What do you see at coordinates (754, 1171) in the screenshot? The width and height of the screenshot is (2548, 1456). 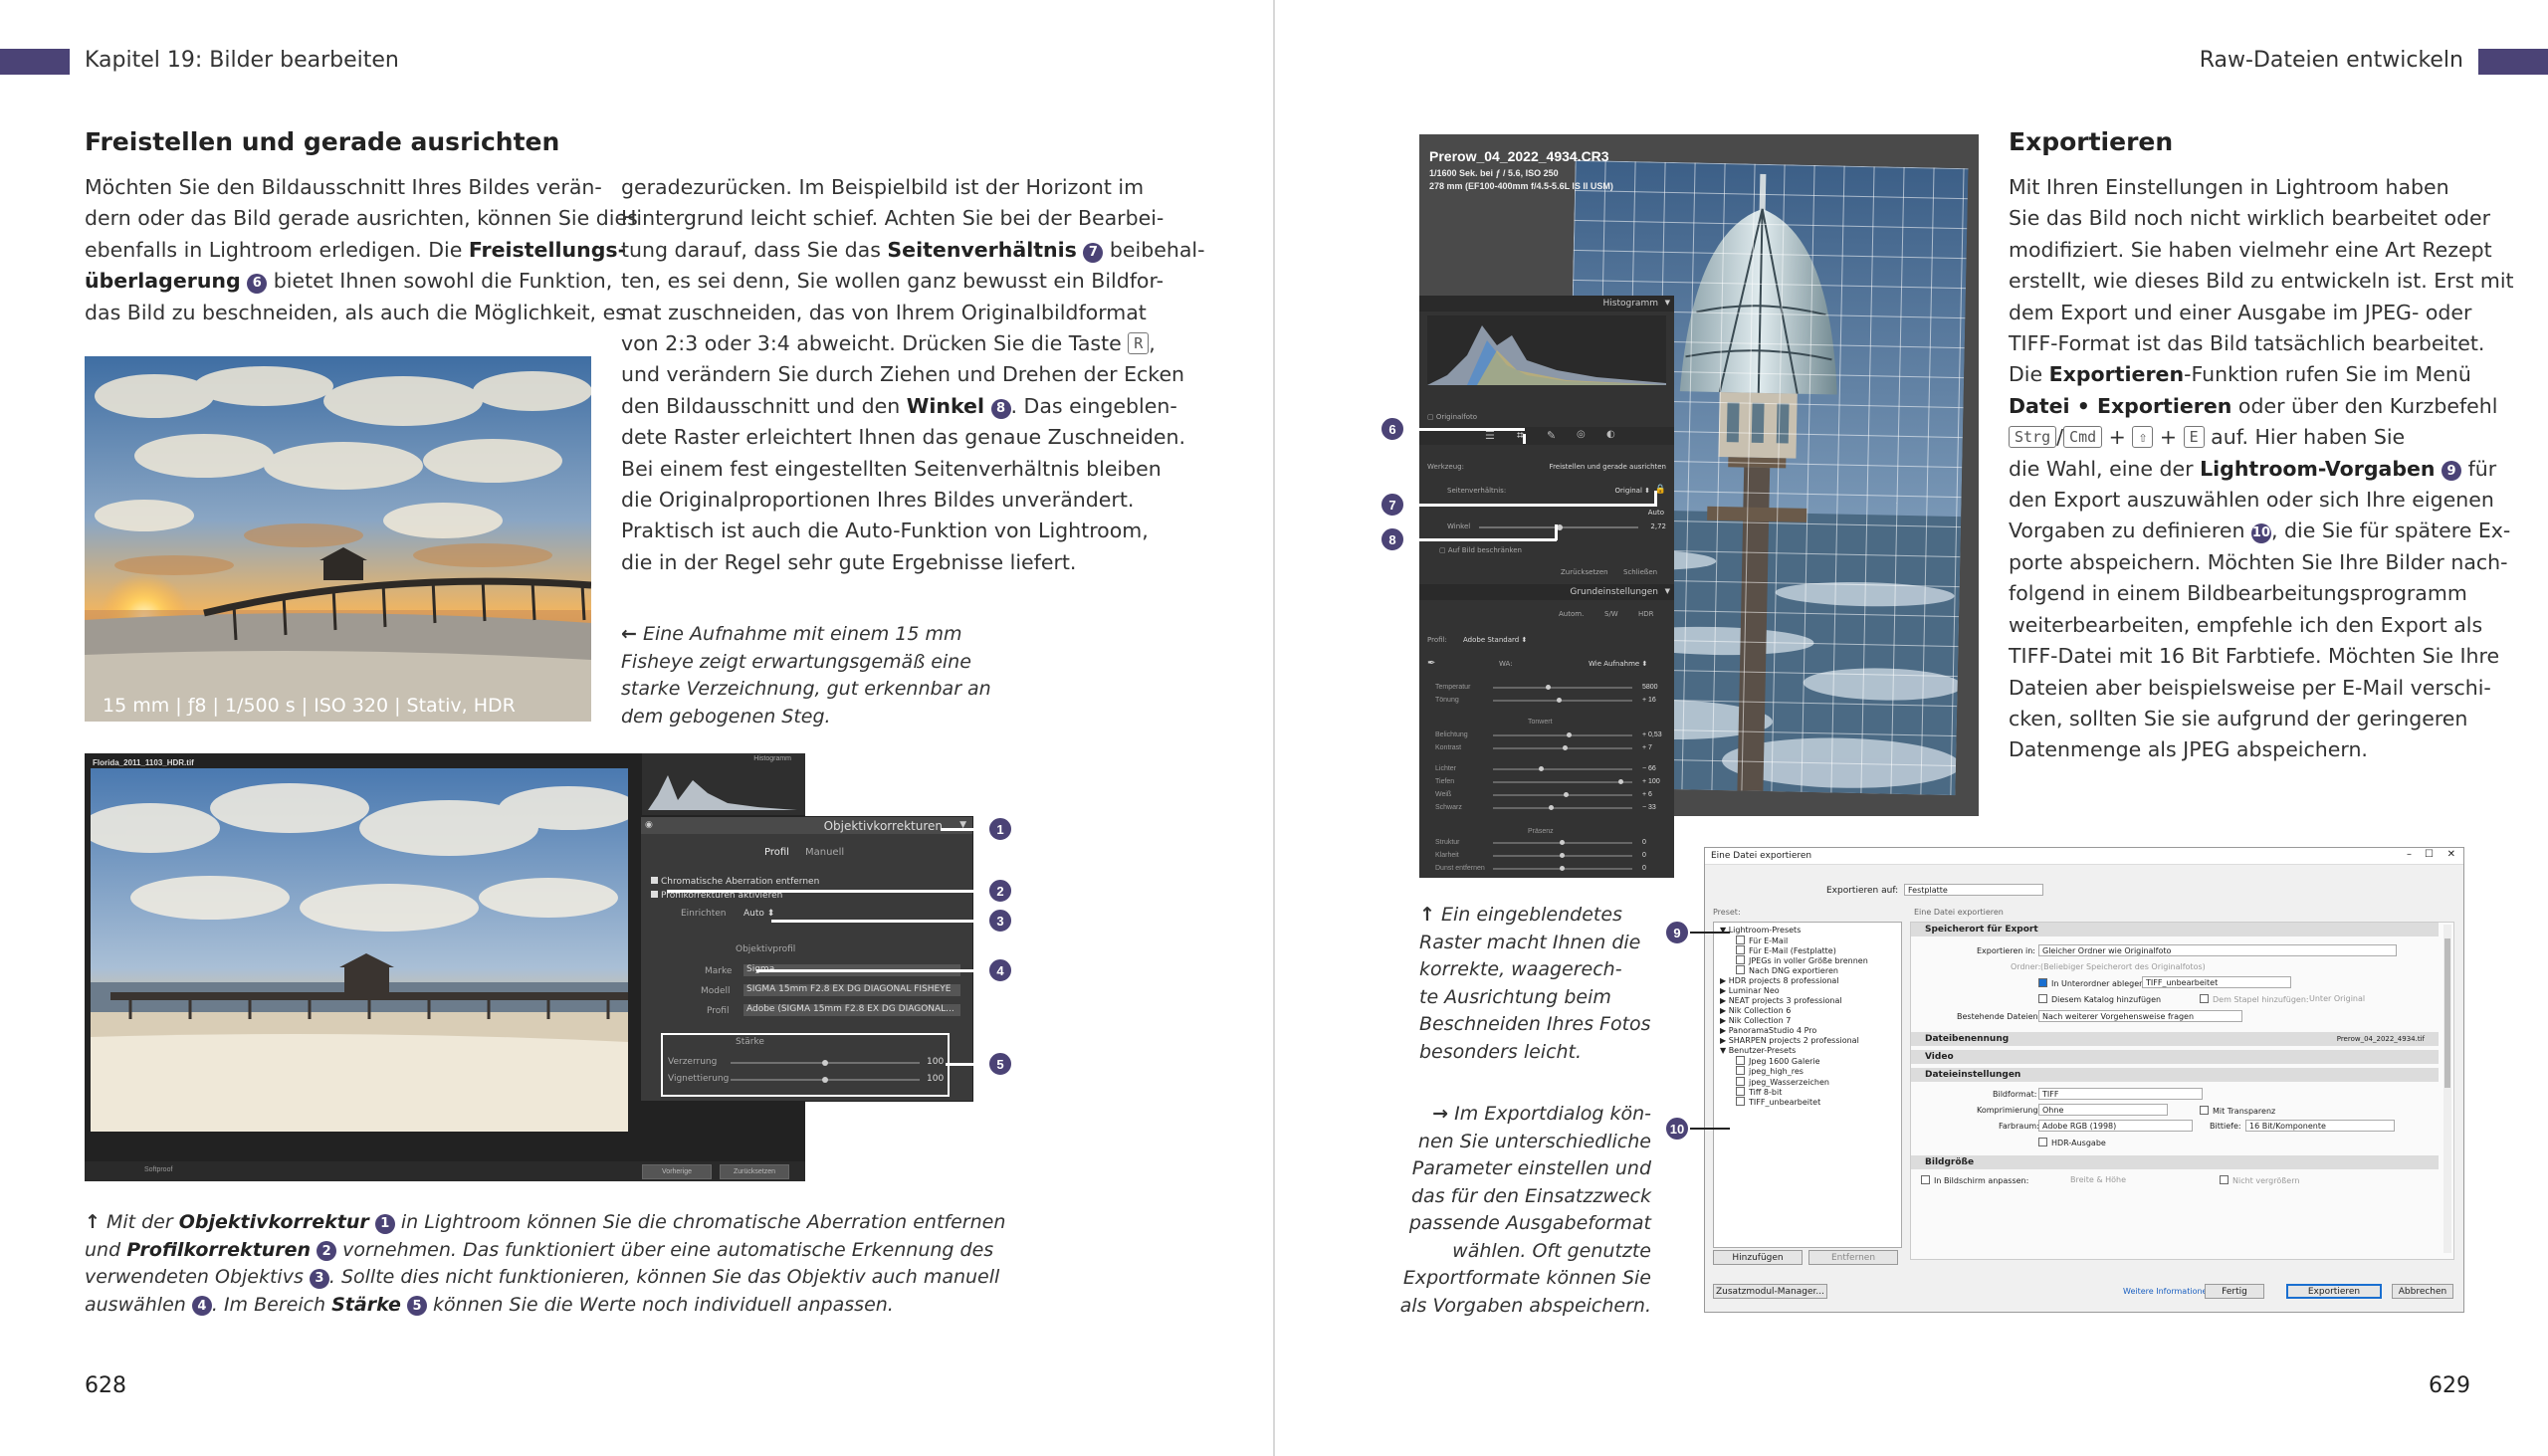 I see `lr-reset-button: Zurücksetzen` at bounding box center [754, 1171].